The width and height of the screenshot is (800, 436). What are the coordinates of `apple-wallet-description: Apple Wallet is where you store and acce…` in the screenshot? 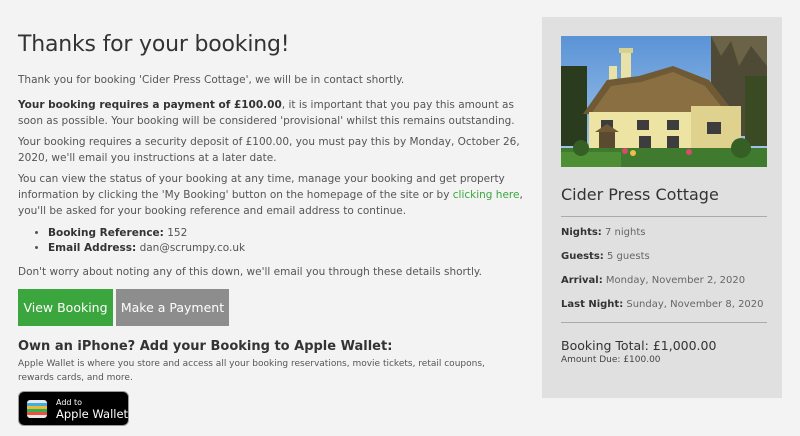 It's located at (251, 371).